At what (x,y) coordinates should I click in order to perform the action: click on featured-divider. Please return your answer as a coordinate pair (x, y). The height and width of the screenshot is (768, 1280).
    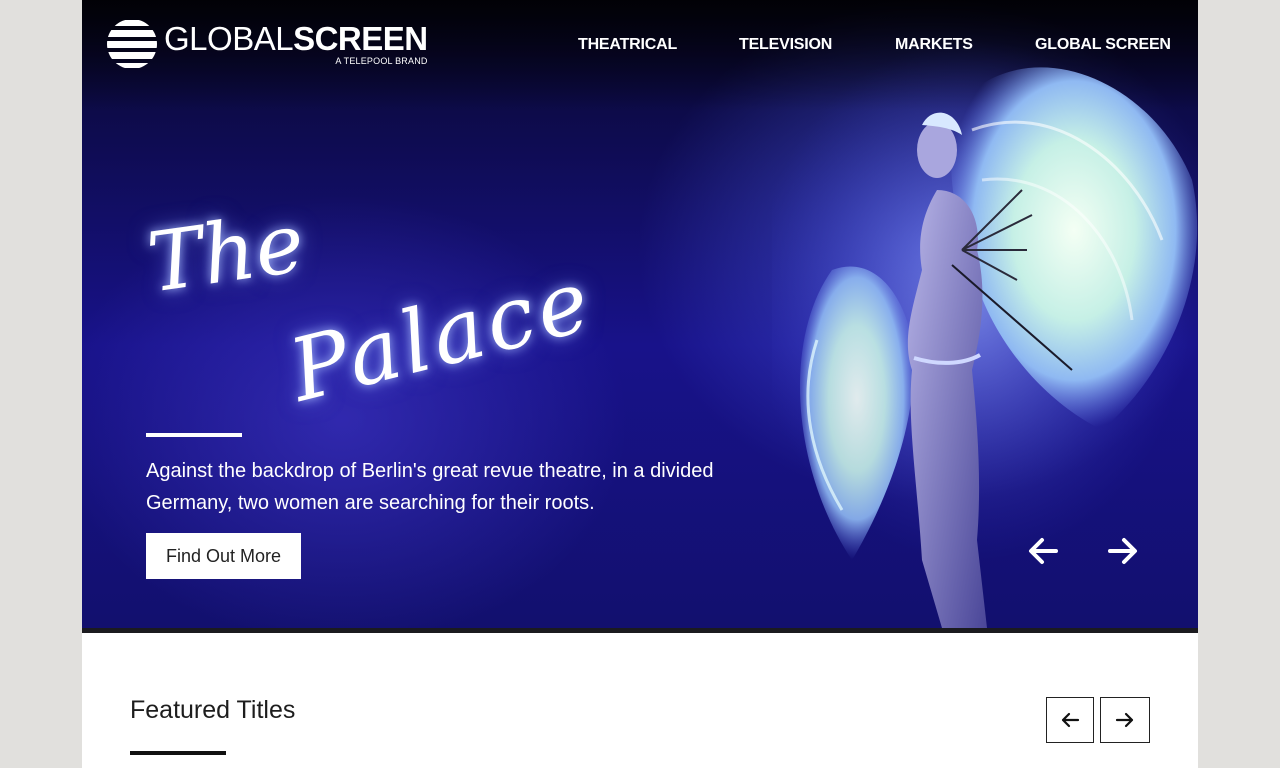
    Looking at the image, I should click on (178, 753).